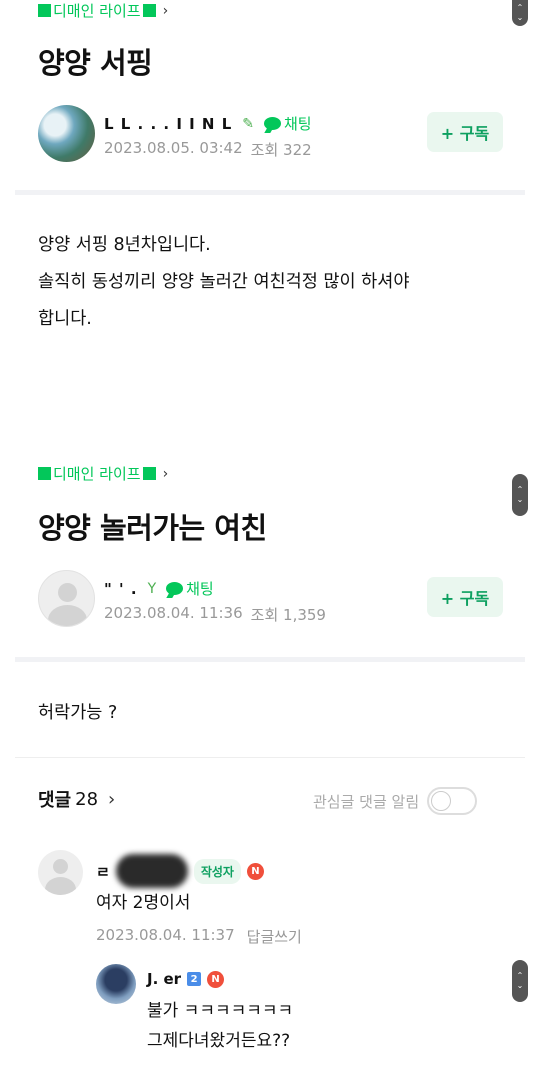 The image size is (539, 1078). Describe the element at coordinates (288, 615) in the screenshot. I see `post-views: 조회 1,359` at that location.